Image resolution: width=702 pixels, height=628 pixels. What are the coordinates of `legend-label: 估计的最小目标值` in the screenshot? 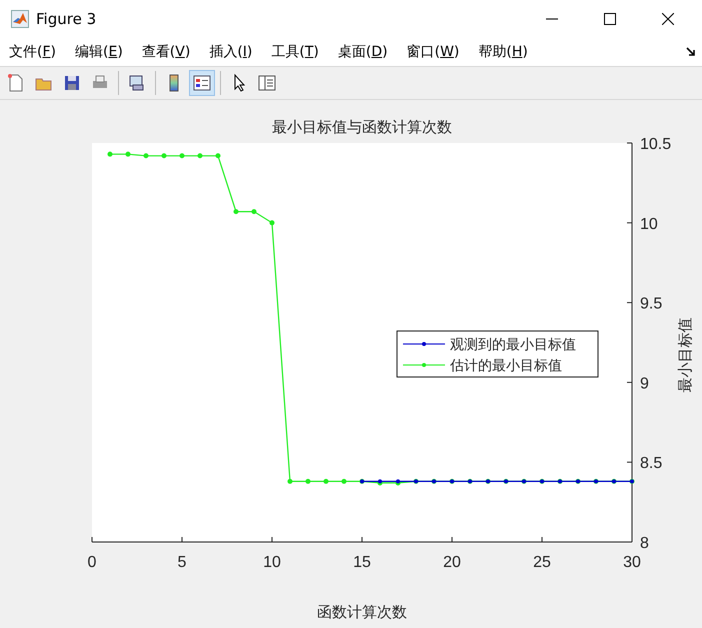 It's located at (506, 366).